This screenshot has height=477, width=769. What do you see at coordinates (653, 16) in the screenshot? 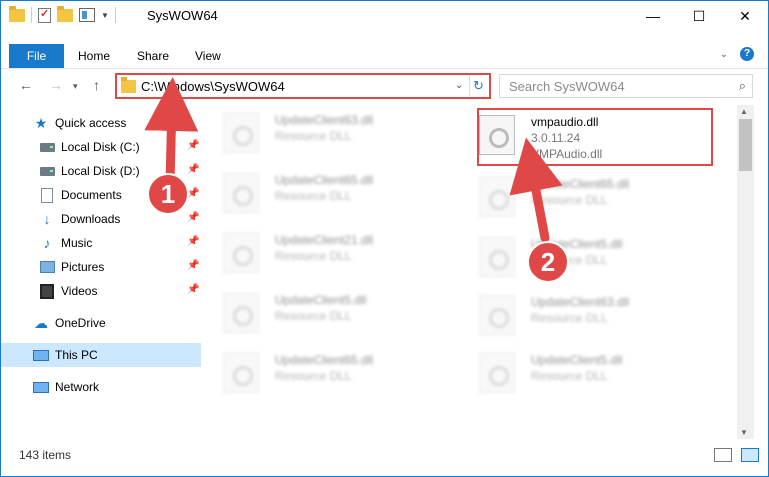
I see `minimize-button: —` at bounding box center [653, 16].